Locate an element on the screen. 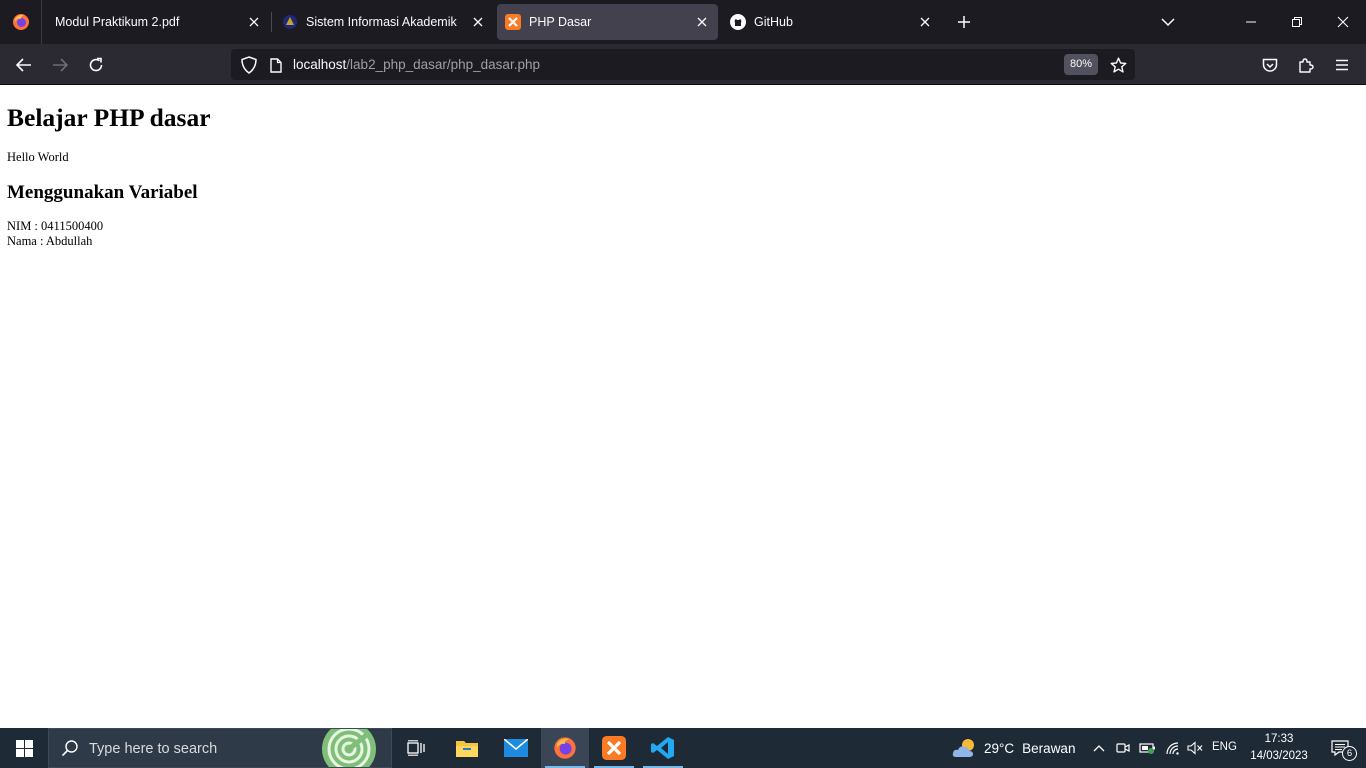  reload-button is located at coordinates (96, 65).